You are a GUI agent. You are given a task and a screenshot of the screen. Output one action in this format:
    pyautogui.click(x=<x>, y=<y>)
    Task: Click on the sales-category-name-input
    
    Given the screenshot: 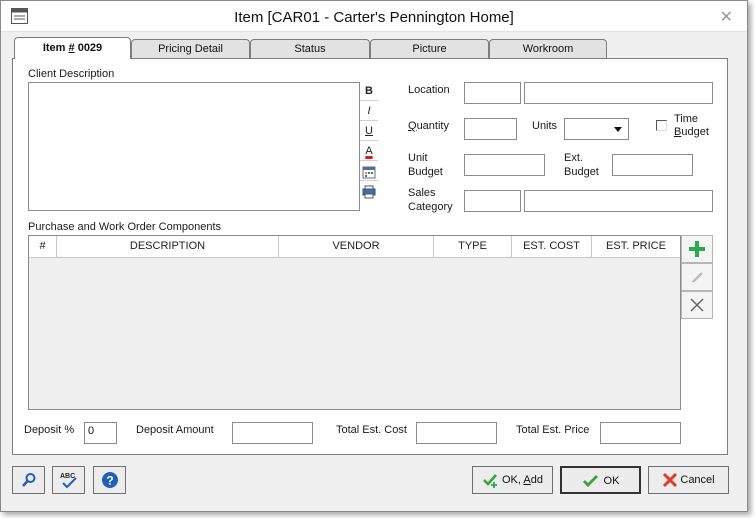 What is the action you would take?
    pyautogui.click(x=618, y=201)
    